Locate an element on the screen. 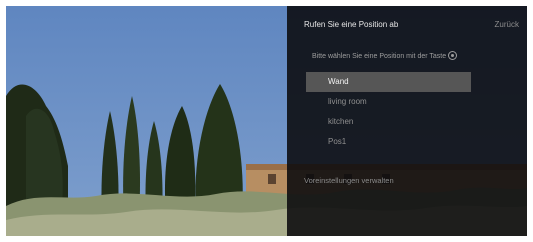 The height and width of the screenshot is (242, 533). position-item-wand: Wand is located at coordinates (388, 82).